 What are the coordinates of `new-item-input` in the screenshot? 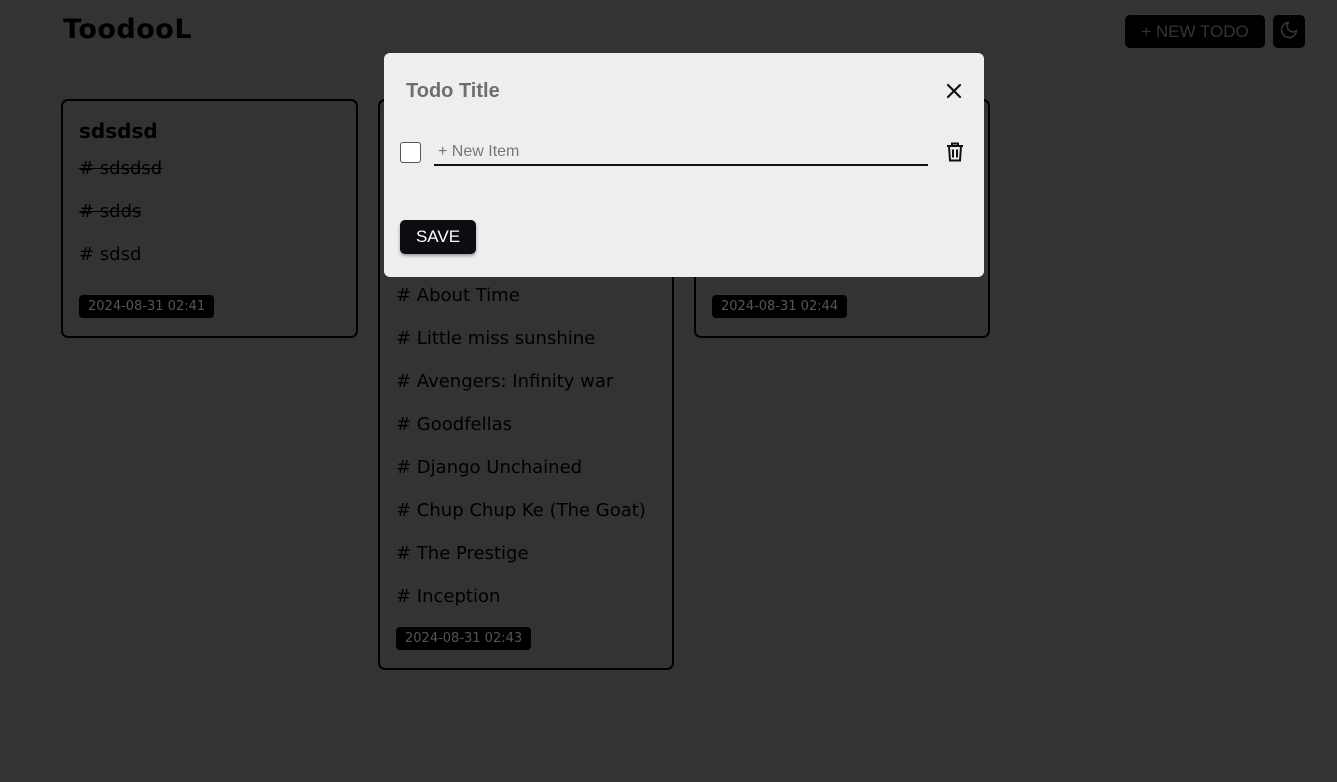 It's located at (681, 152).